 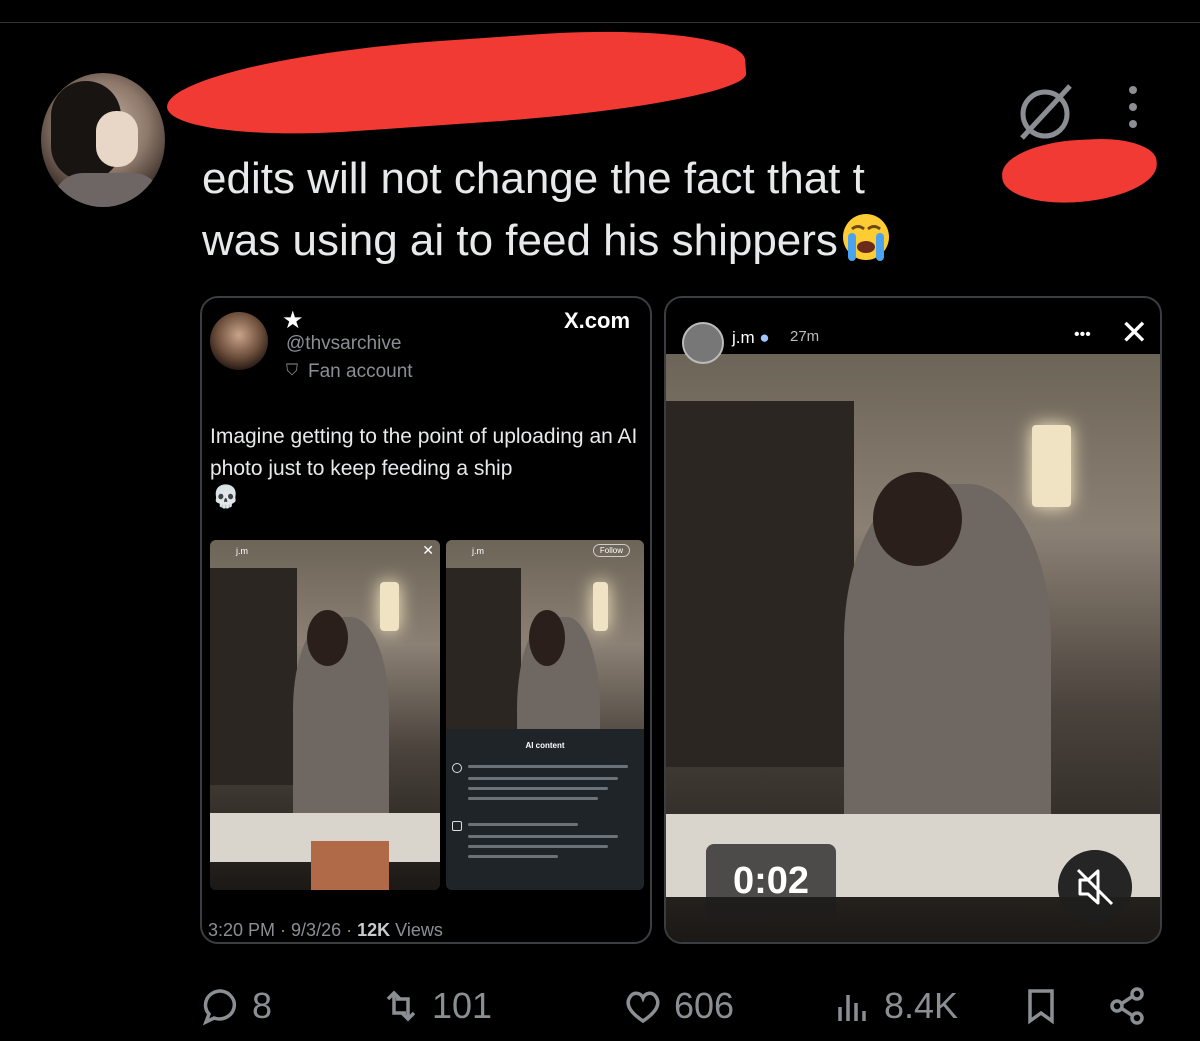 I want to click on repost-button: 101, so click(x=436, y=1006).